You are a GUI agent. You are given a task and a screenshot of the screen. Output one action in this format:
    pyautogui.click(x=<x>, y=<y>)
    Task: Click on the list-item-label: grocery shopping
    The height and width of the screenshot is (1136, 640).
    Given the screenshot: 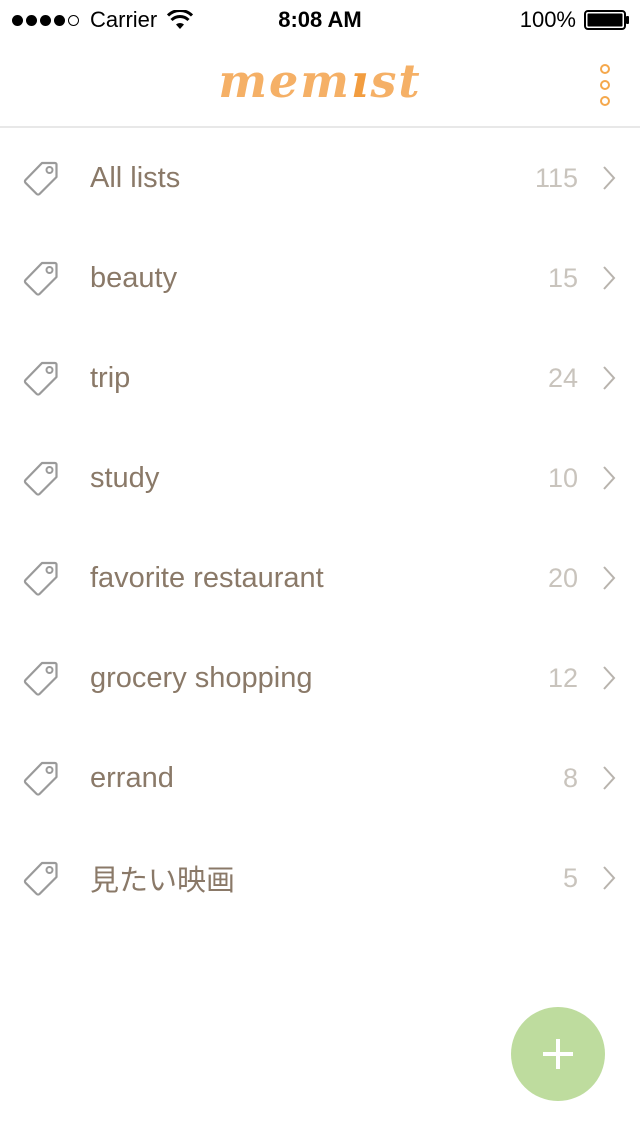 What is the action you would take?
    pyautogui.click(x=201, y=677)
    